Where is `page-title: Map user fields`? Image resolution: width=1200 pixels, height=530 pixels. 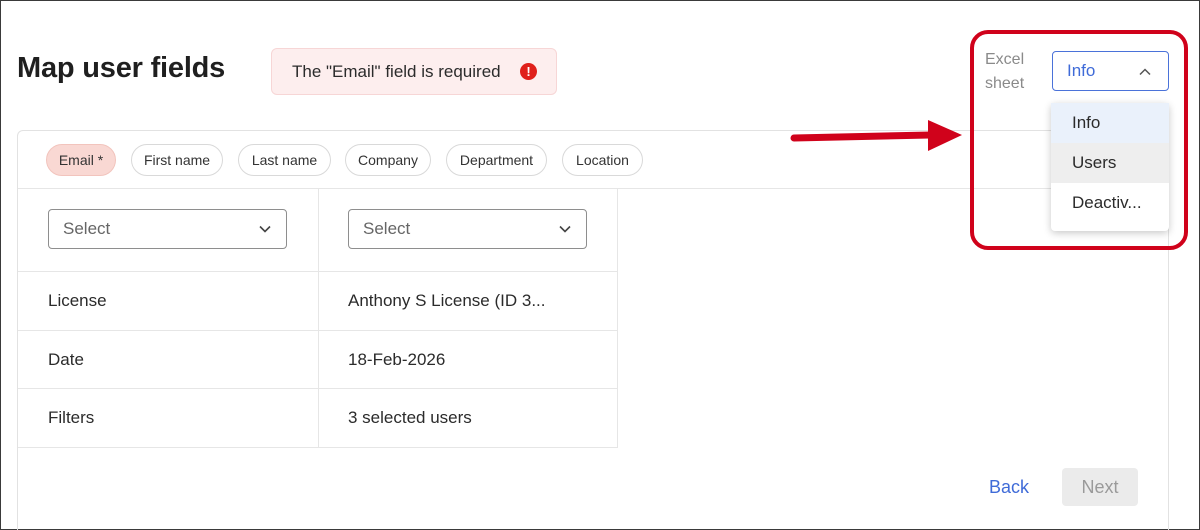
page-title: Map user fields is located at coordinates (121, 68).